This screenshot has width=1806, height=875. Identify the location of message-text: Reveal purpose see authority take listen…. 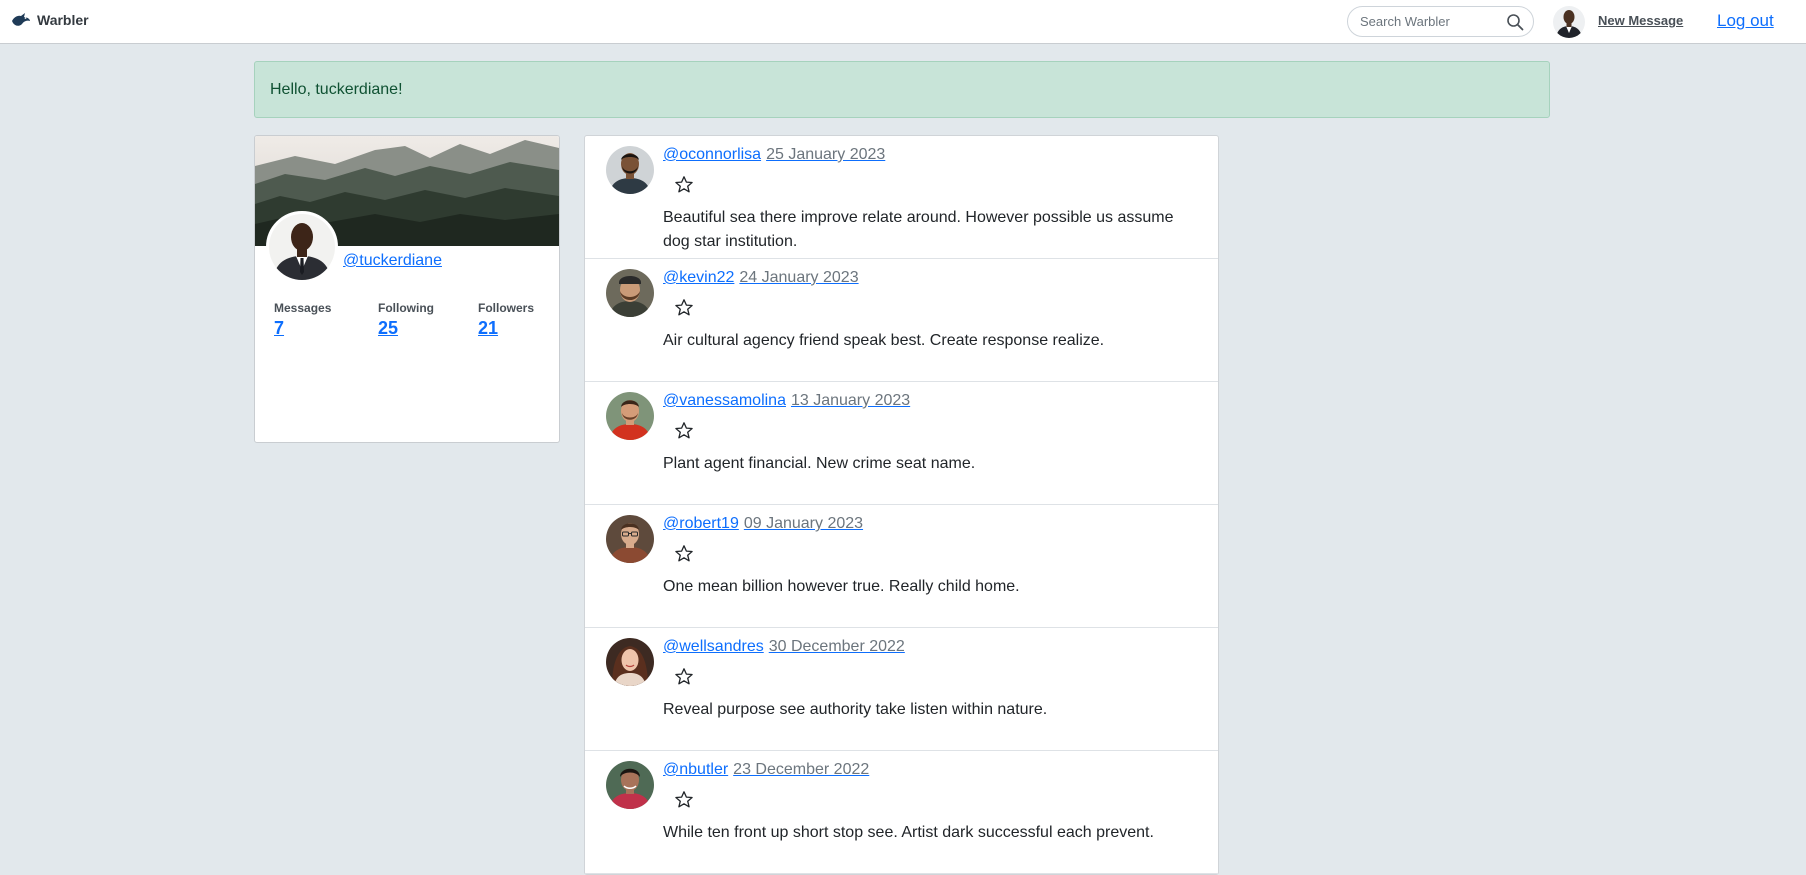
(855, 709).